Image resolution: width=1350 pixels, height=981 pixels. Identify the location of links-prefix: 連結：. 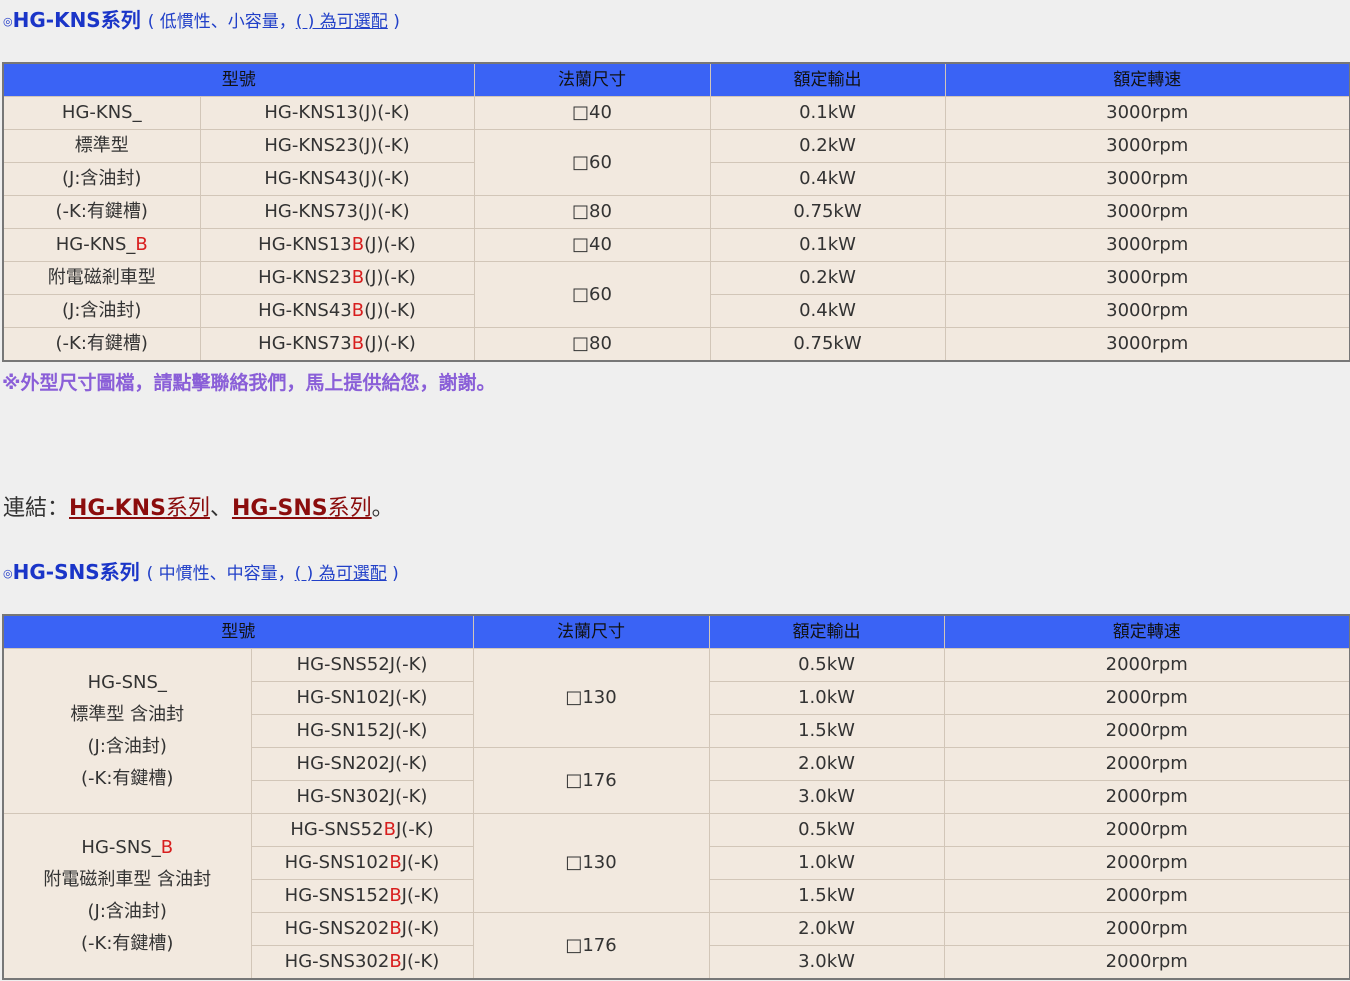
(36, 508).